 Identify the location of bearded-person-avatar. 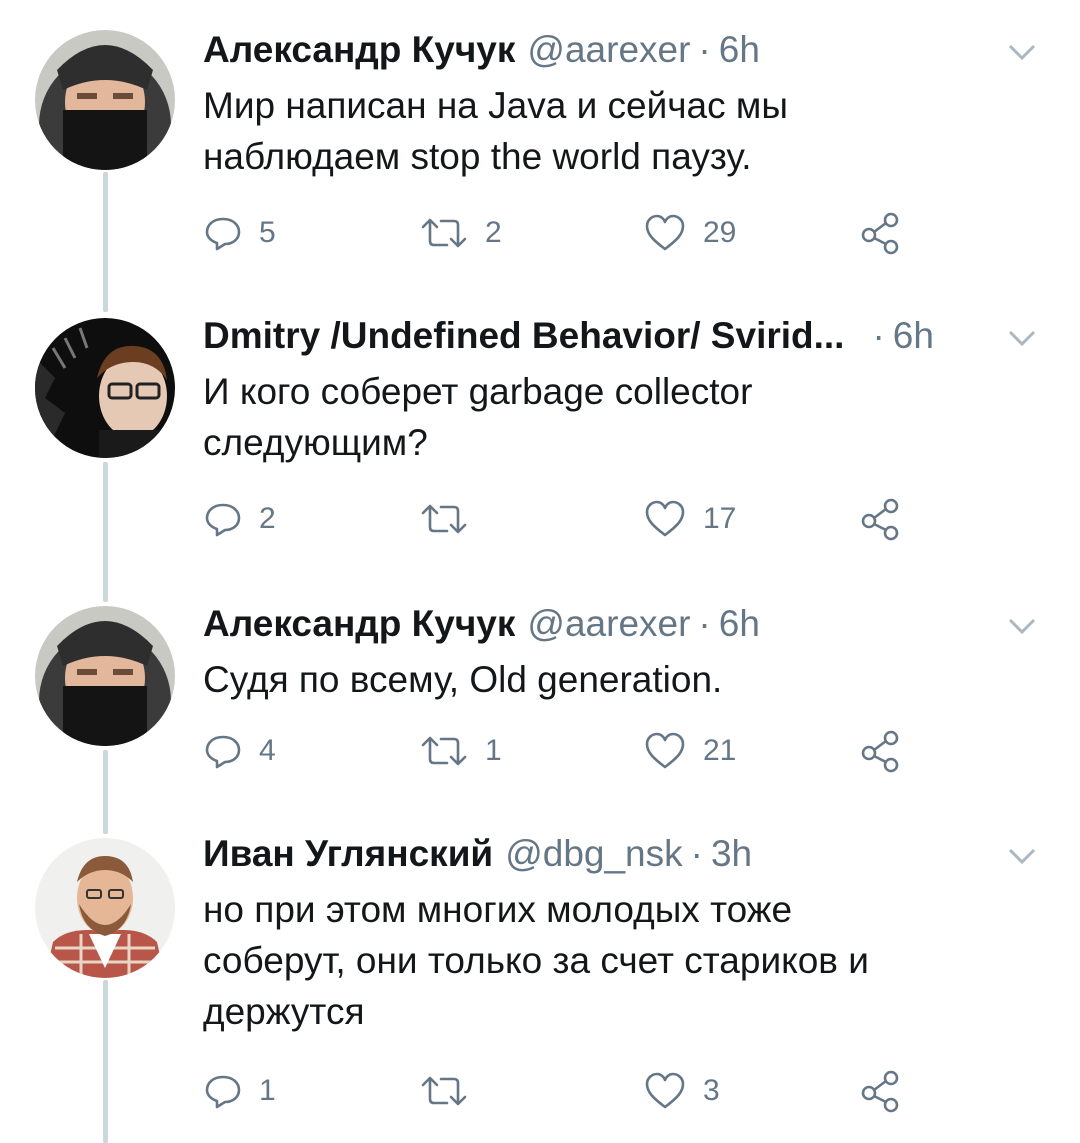
(105, 908).